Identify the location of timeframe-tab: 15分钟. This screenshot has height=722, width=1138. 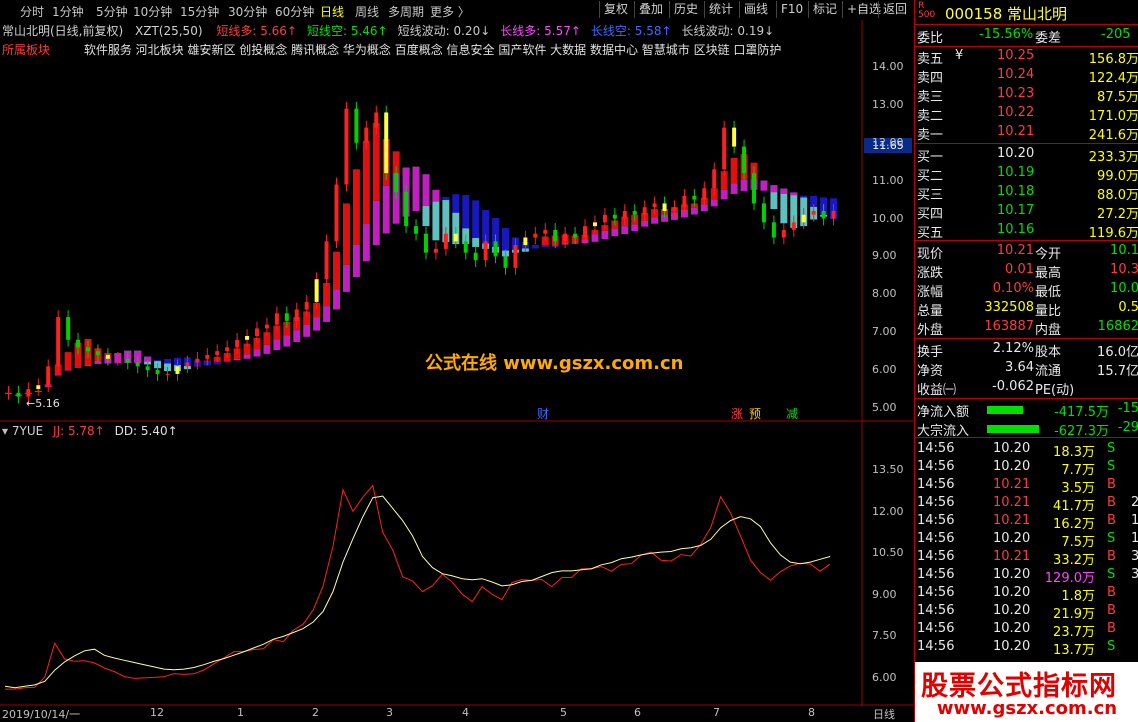
(199, 11).